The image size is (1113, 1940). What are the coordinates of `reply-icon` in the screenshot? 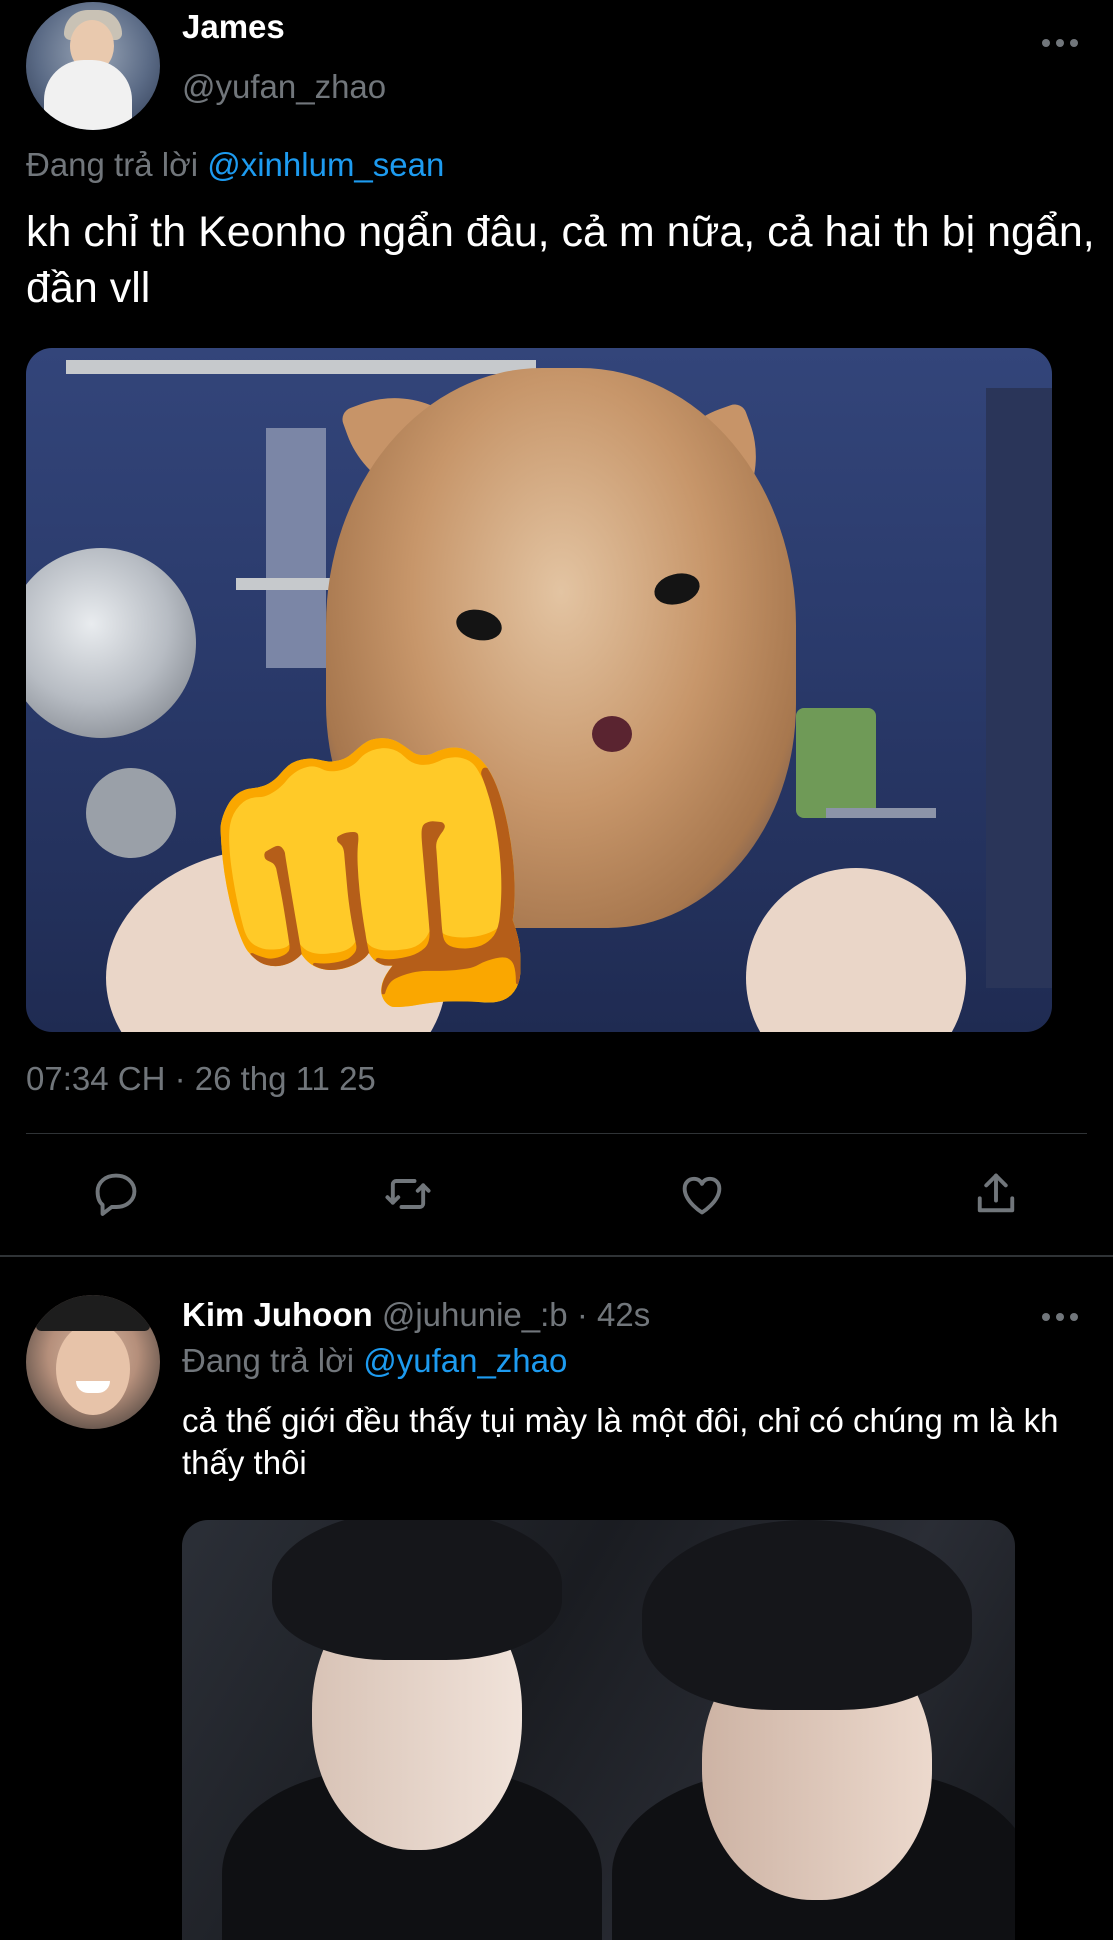 It's located at (116, 1194).